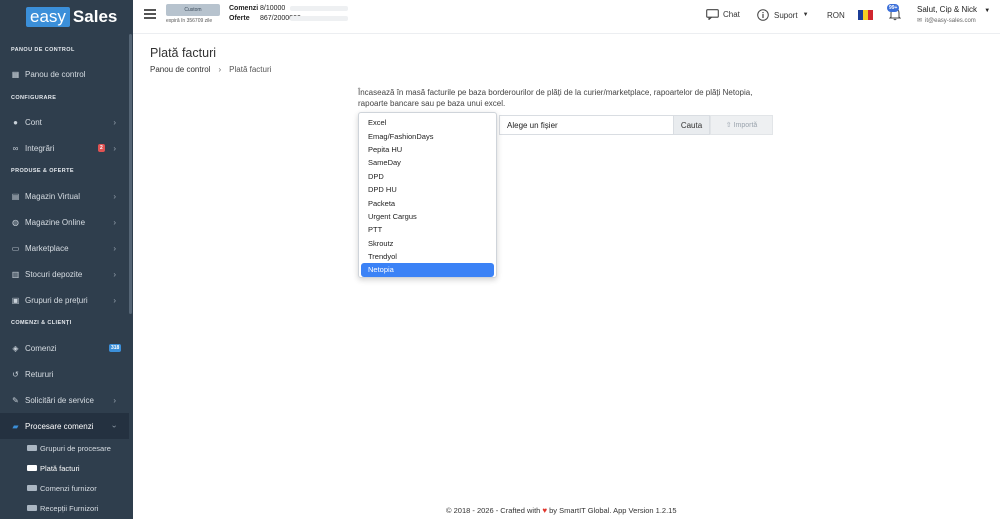  I want to click on logo: easy Sales, so click(71, 17).